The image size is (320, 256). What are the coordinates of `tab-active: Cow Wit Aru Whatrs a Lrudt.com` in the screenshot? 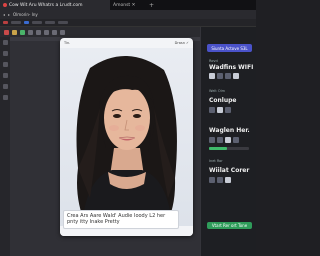 It's located at (55, 5).